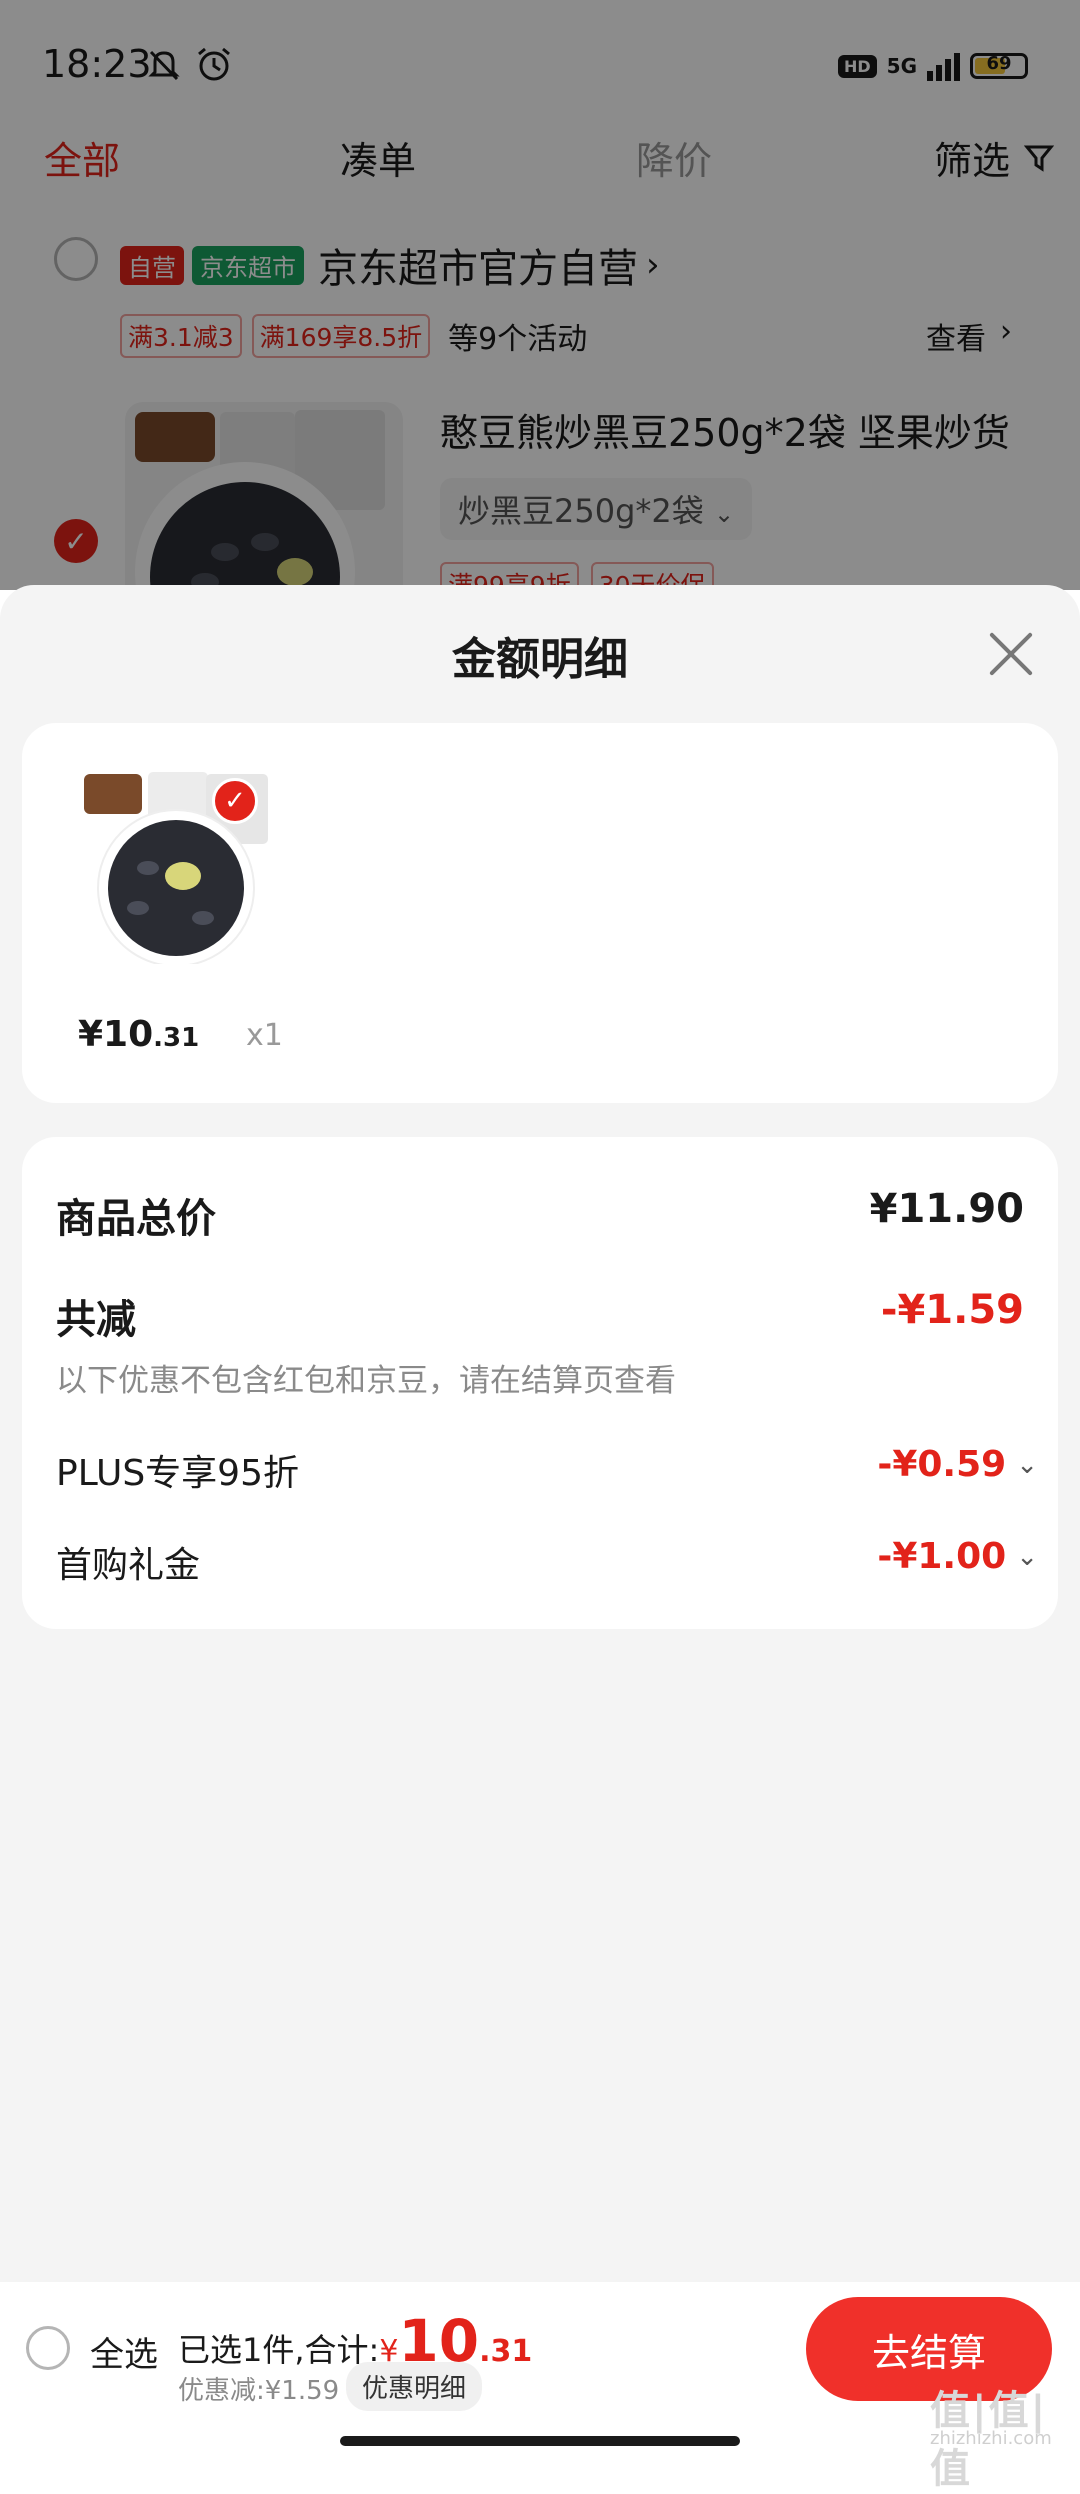  I want to click on total-price-value: ¥11.90, so click(946, 1209).